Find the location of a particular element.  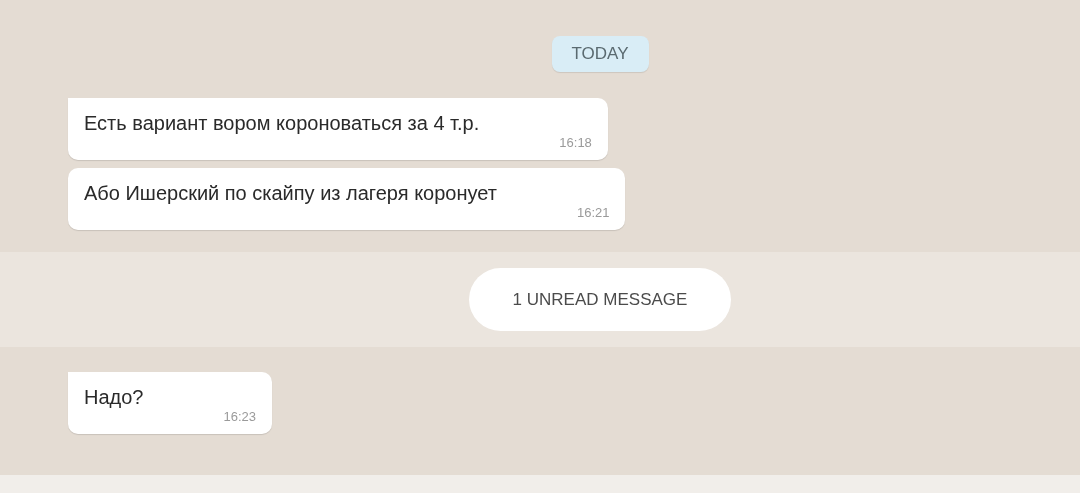

date-badge: TODAY is located at coordinates (600, 54).